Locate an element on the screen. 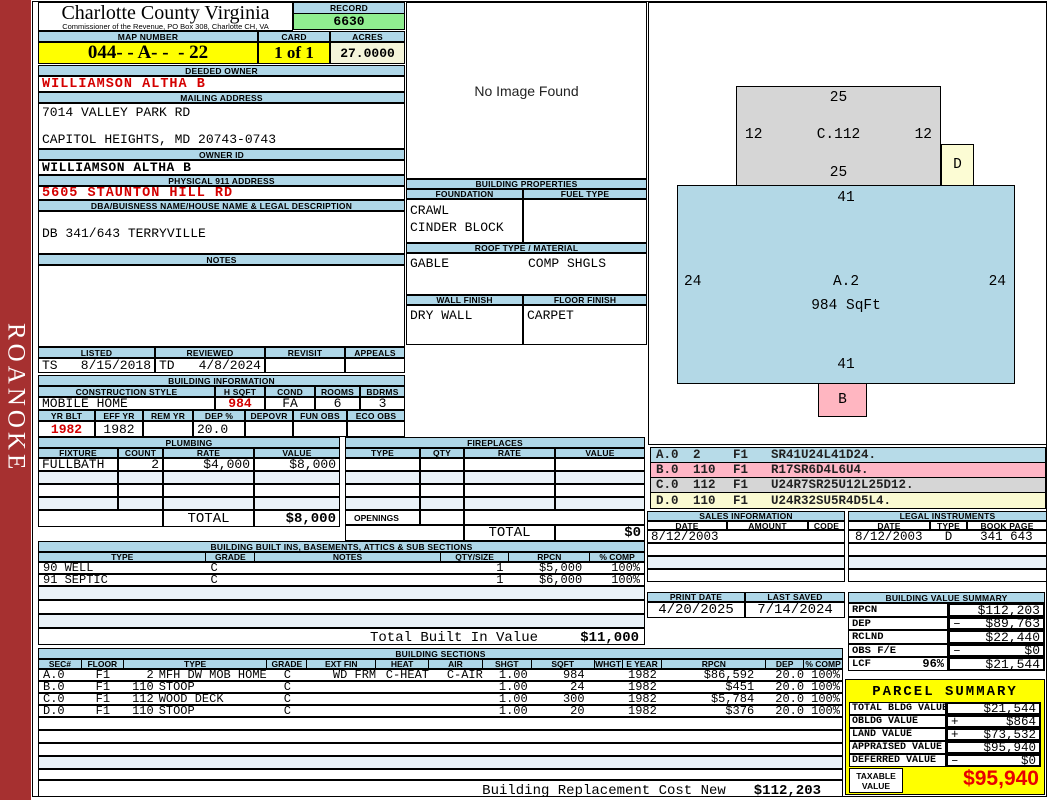 The image size is (1050, 800). parcel-amount: $864 is located at coordinates (1020, 721).